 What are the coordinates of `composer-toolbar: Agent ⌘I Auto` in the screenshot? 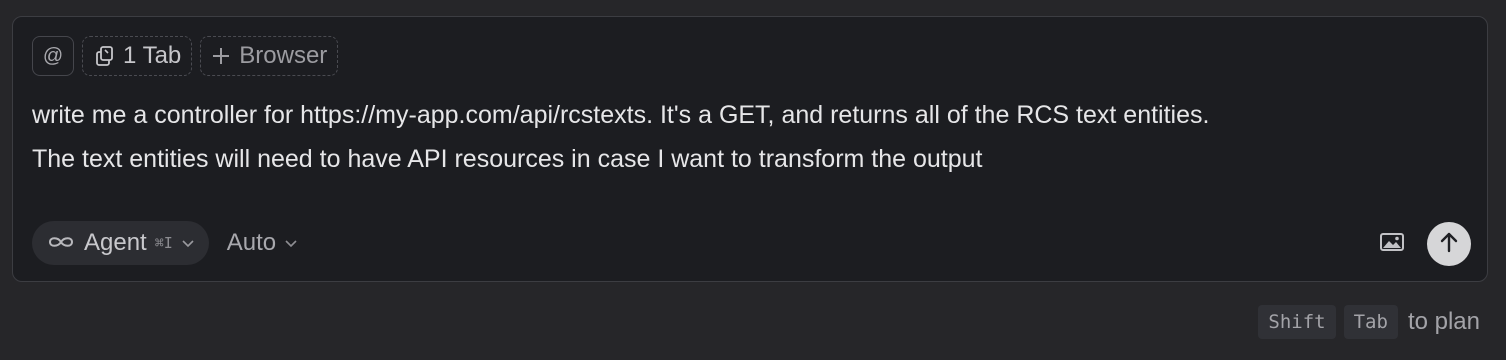 It's located at (165, 243).